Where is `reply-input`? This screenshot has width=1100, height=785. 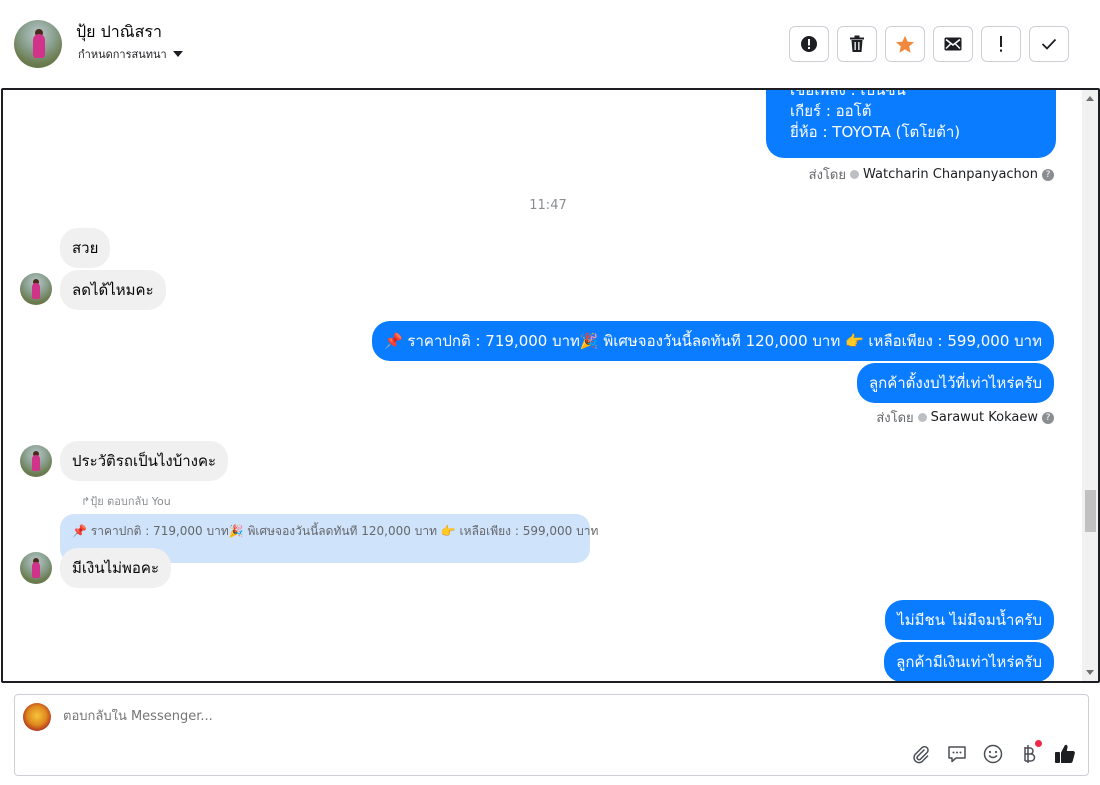
reply-input is located at coordinates (413, 716).